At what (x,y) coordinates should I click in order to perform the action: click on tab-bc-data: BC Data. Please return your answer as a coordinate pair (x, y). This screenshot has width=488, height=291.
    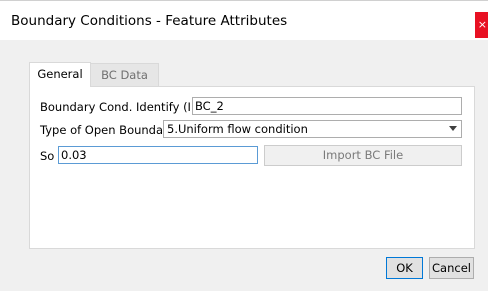
    Looking at the image, I should click on (125, 75).